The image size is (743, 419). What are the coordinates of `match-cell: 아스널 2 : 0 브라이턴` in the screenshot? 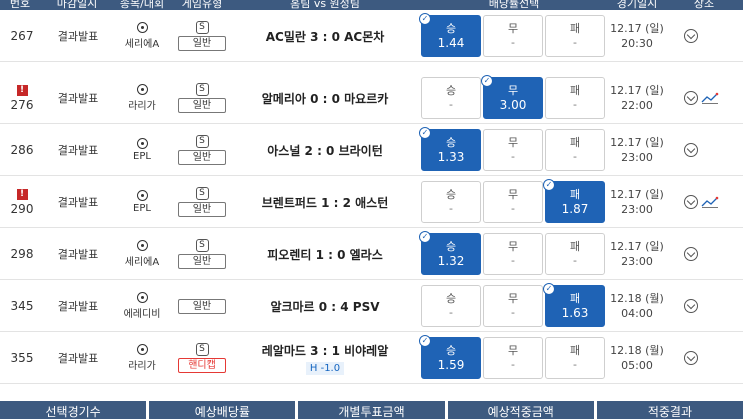 It's located at (325, 150).